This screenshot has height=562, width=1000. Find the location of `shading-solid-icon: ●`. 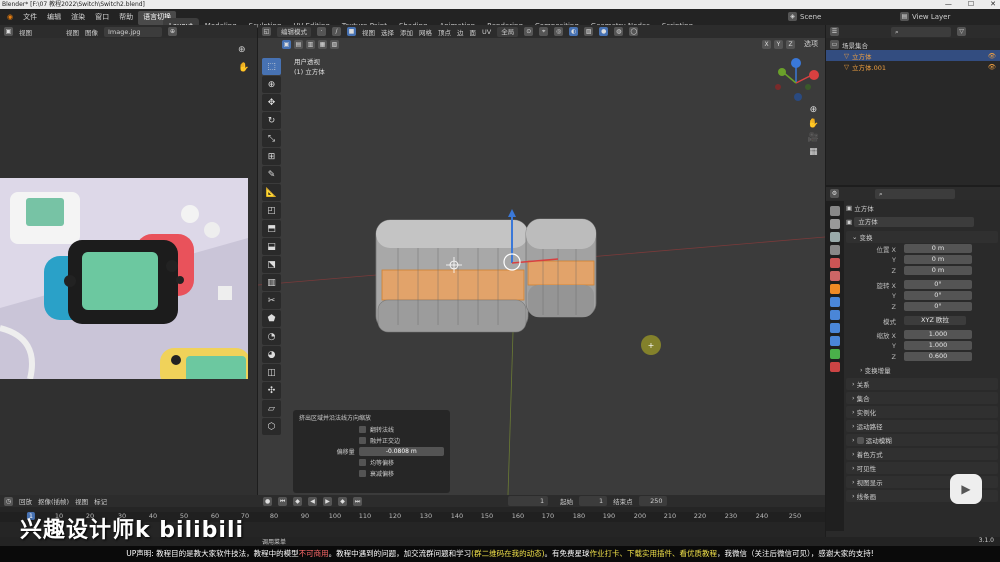

shading-solid-icon: ● is located at coordinates (604, 31).